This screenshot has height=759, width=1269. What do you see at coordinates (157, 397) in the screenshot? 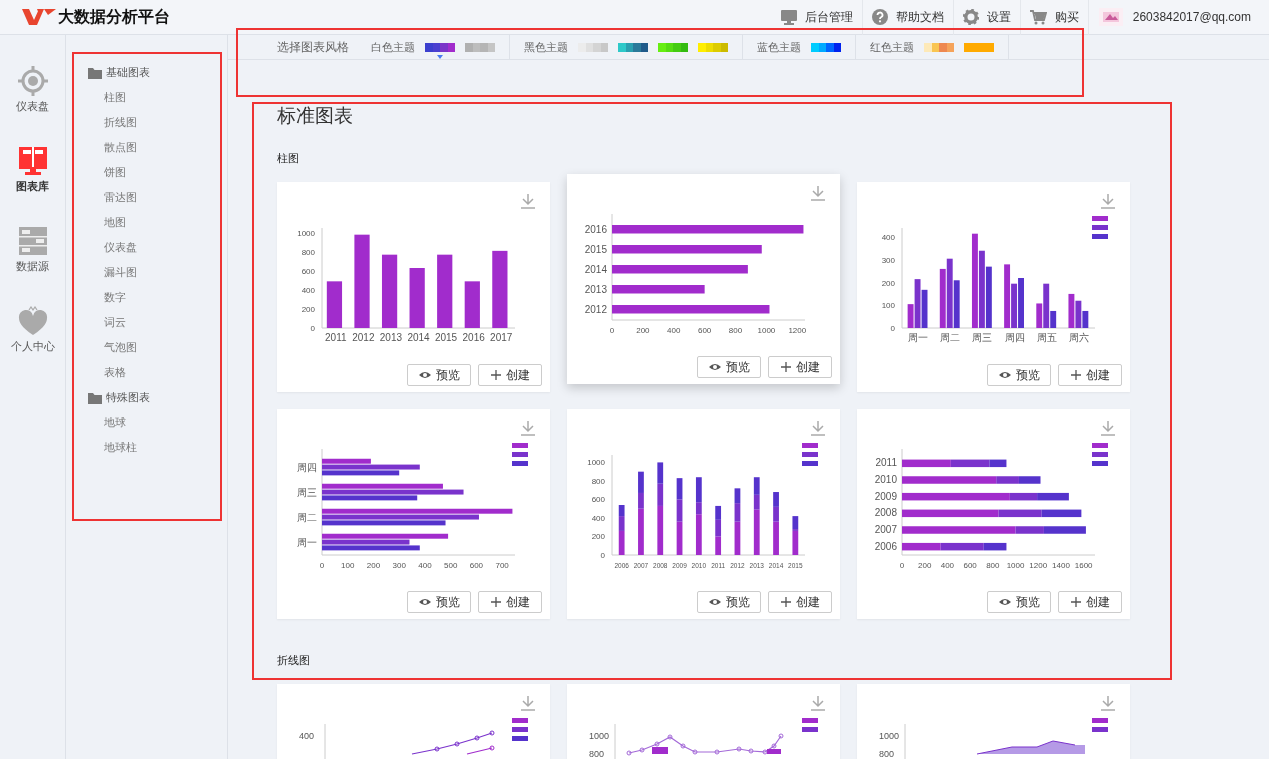
I see `tree-group: 特殊图表` at bounding box center [157, 397].